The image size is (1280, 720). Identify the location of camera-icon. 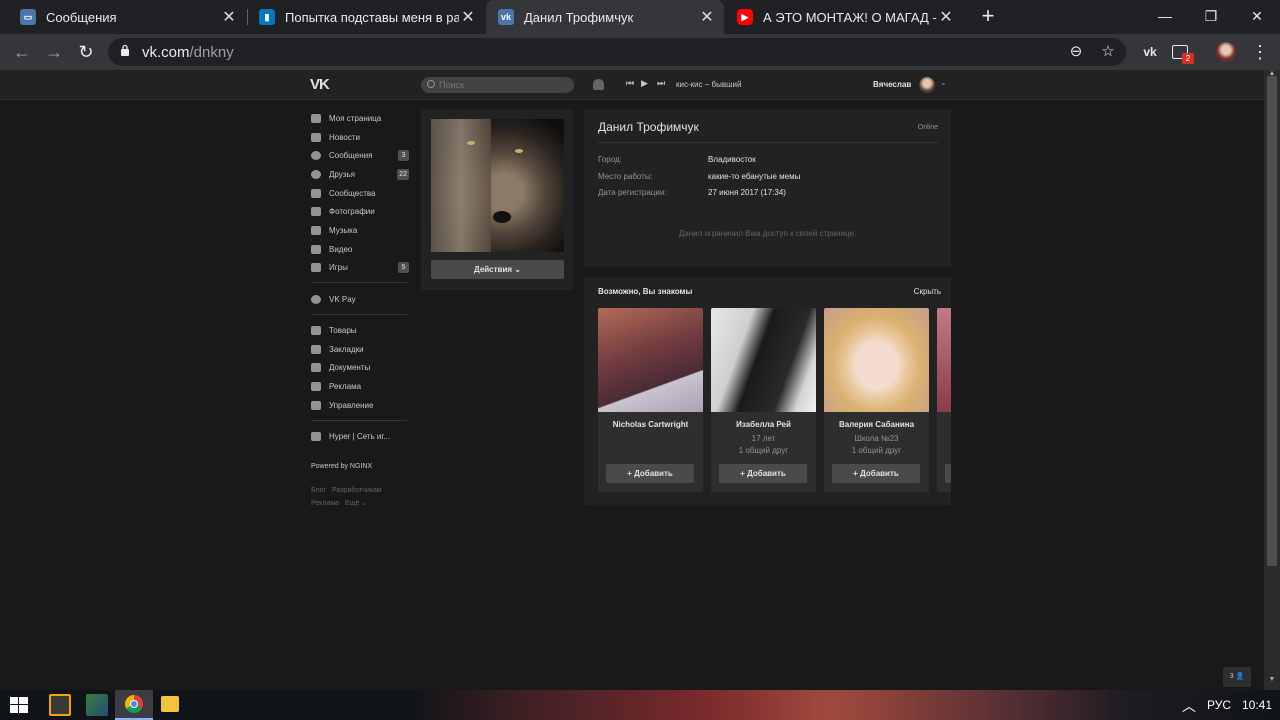
(316, 211).